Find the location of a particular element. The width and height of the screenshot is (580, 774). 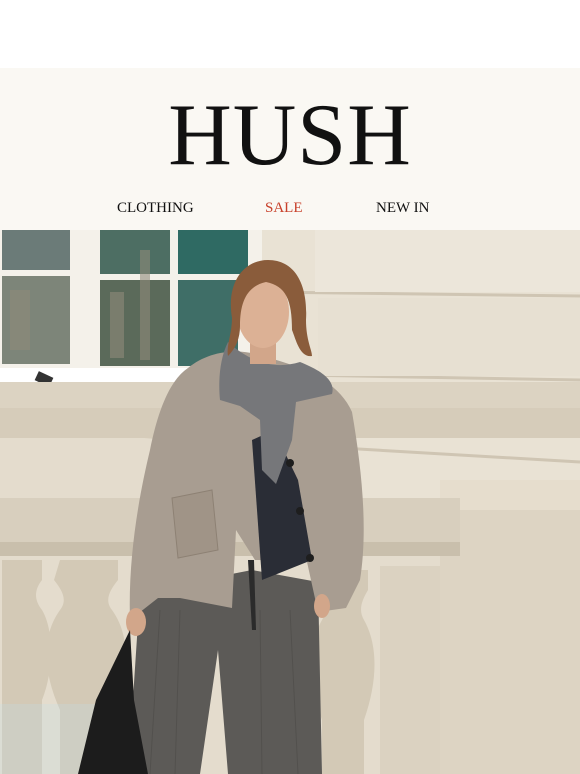

nav-item-sale: SALE is located at coordinates (284, 208).